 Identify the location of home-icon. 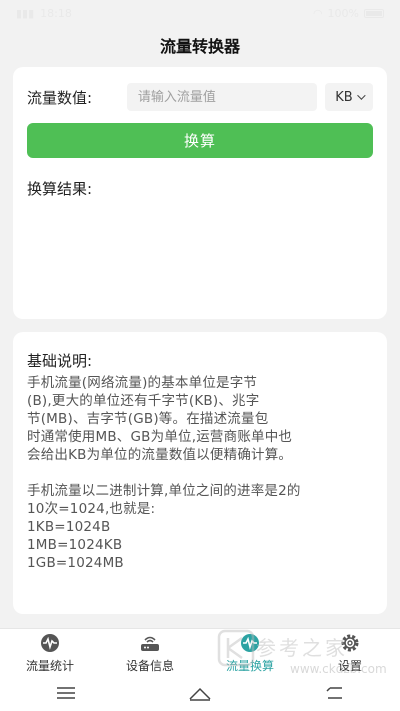
(200, 695).